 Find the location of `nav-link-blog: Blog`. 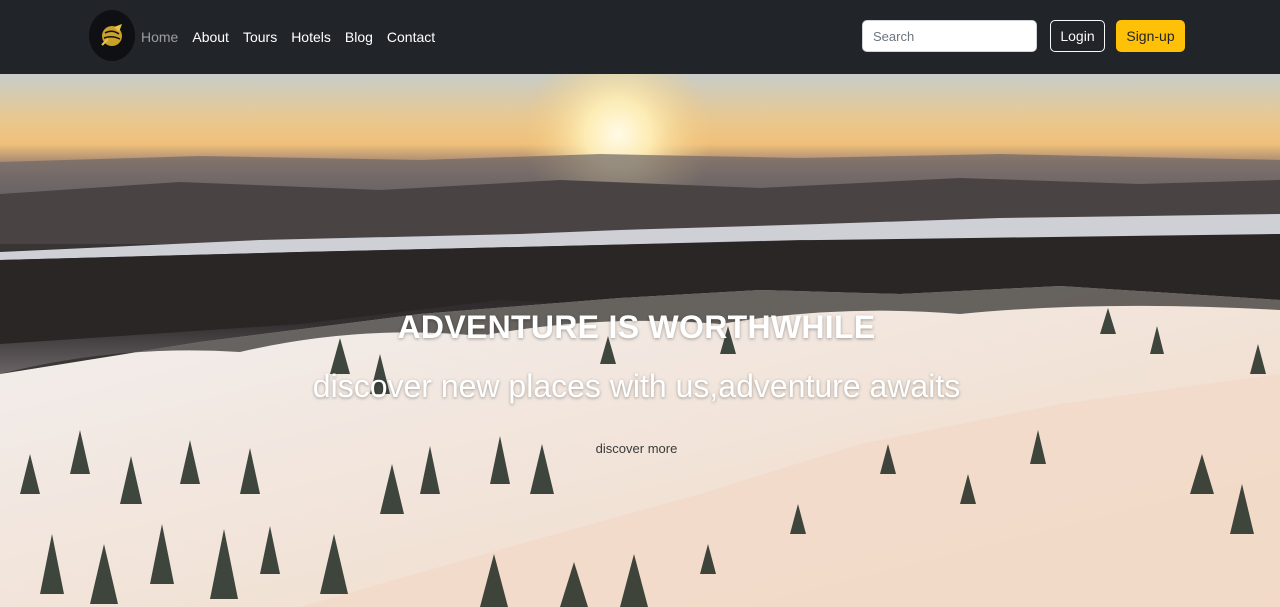

nav-link-blog: Blog is located at coordinates (359, 37).